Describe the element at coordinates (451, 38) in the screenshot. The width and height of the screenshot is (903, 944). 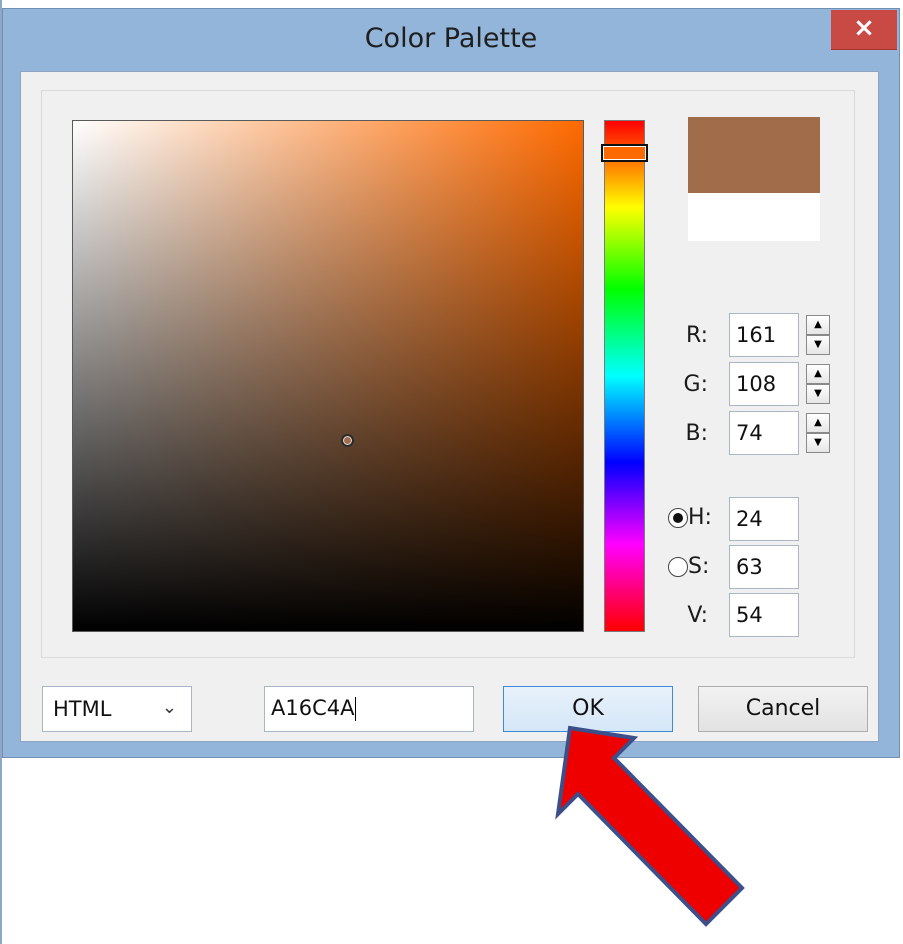
I see `dialog-title: Color Palette` at that location.